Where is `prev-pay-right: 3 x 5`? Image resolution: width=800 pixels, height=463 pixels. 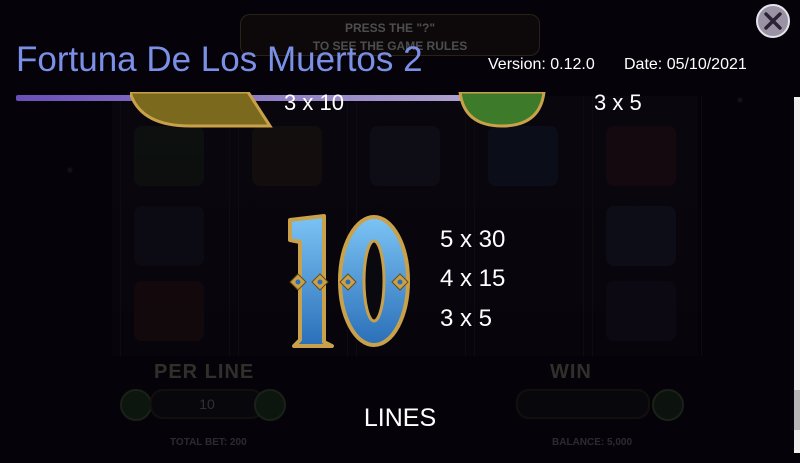 prev-pay-right: 3 x 5 is located at coordinates (618, 102).